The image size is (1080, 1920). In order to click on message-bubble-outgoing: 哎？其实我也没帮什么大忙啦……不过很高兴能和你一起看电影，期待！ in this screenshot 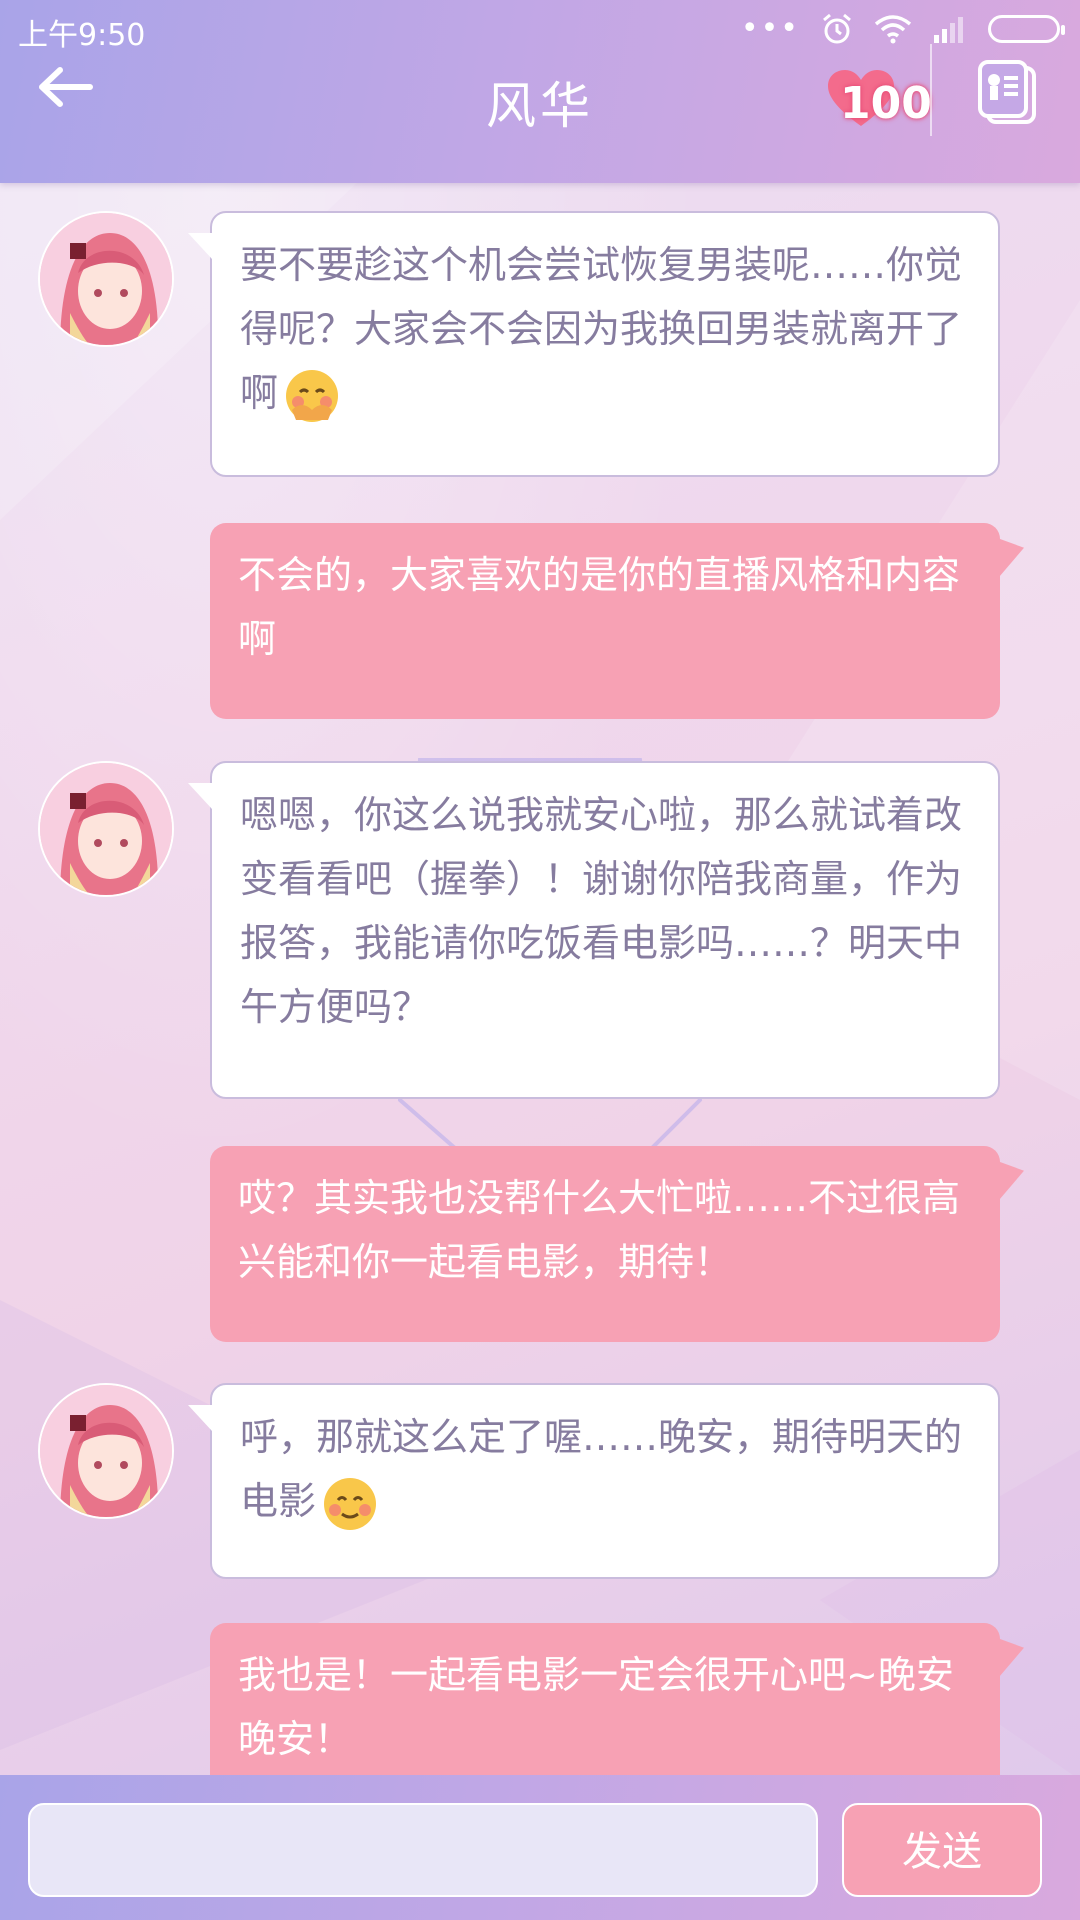, I will do `click(605, 1244)`.